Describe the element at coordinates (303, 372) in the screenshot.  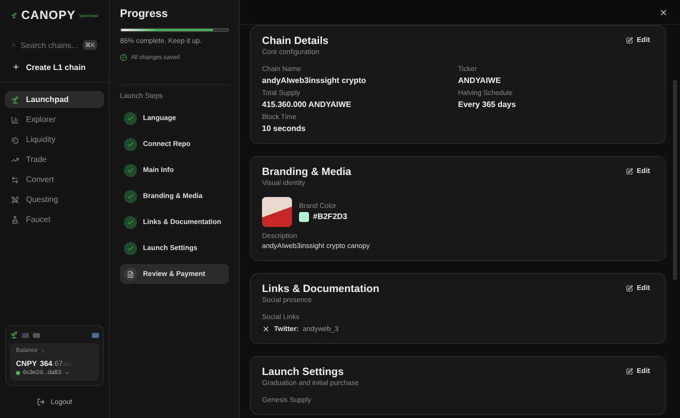
I see `card-title: Launch Settings` at that location.